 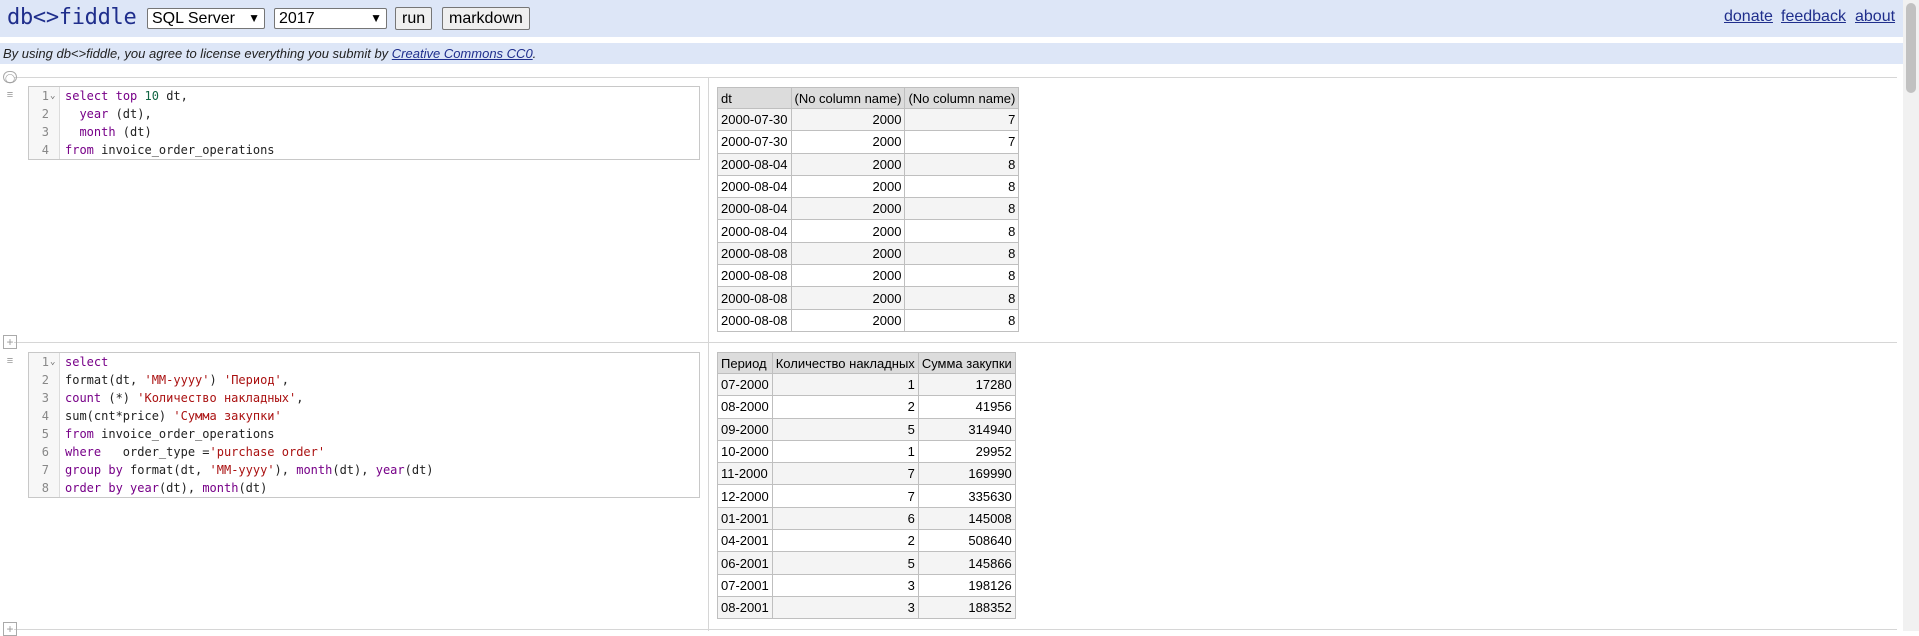 I want to click on table-row: 08-2000 2 41956, so click(x=866, y=407).